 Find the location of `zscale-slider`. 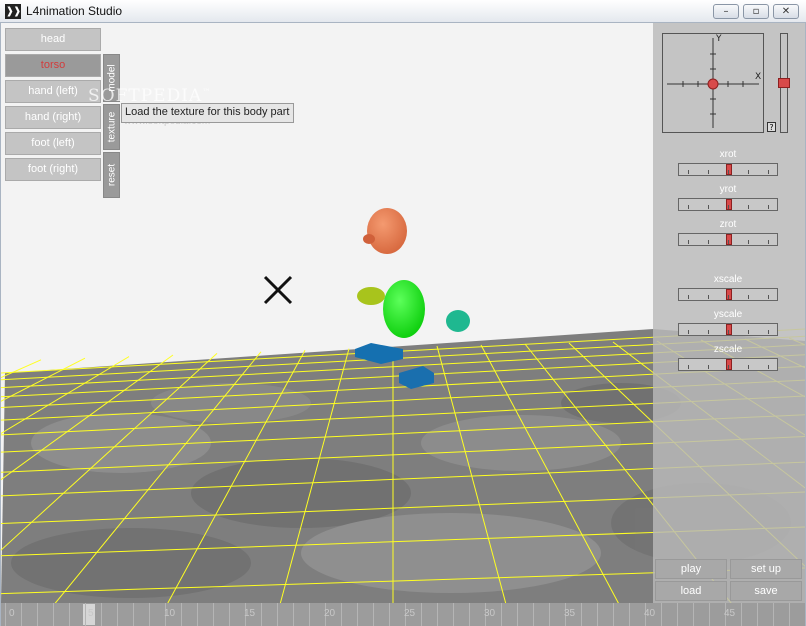

zscale-slider is located at coordinates (728, 364).